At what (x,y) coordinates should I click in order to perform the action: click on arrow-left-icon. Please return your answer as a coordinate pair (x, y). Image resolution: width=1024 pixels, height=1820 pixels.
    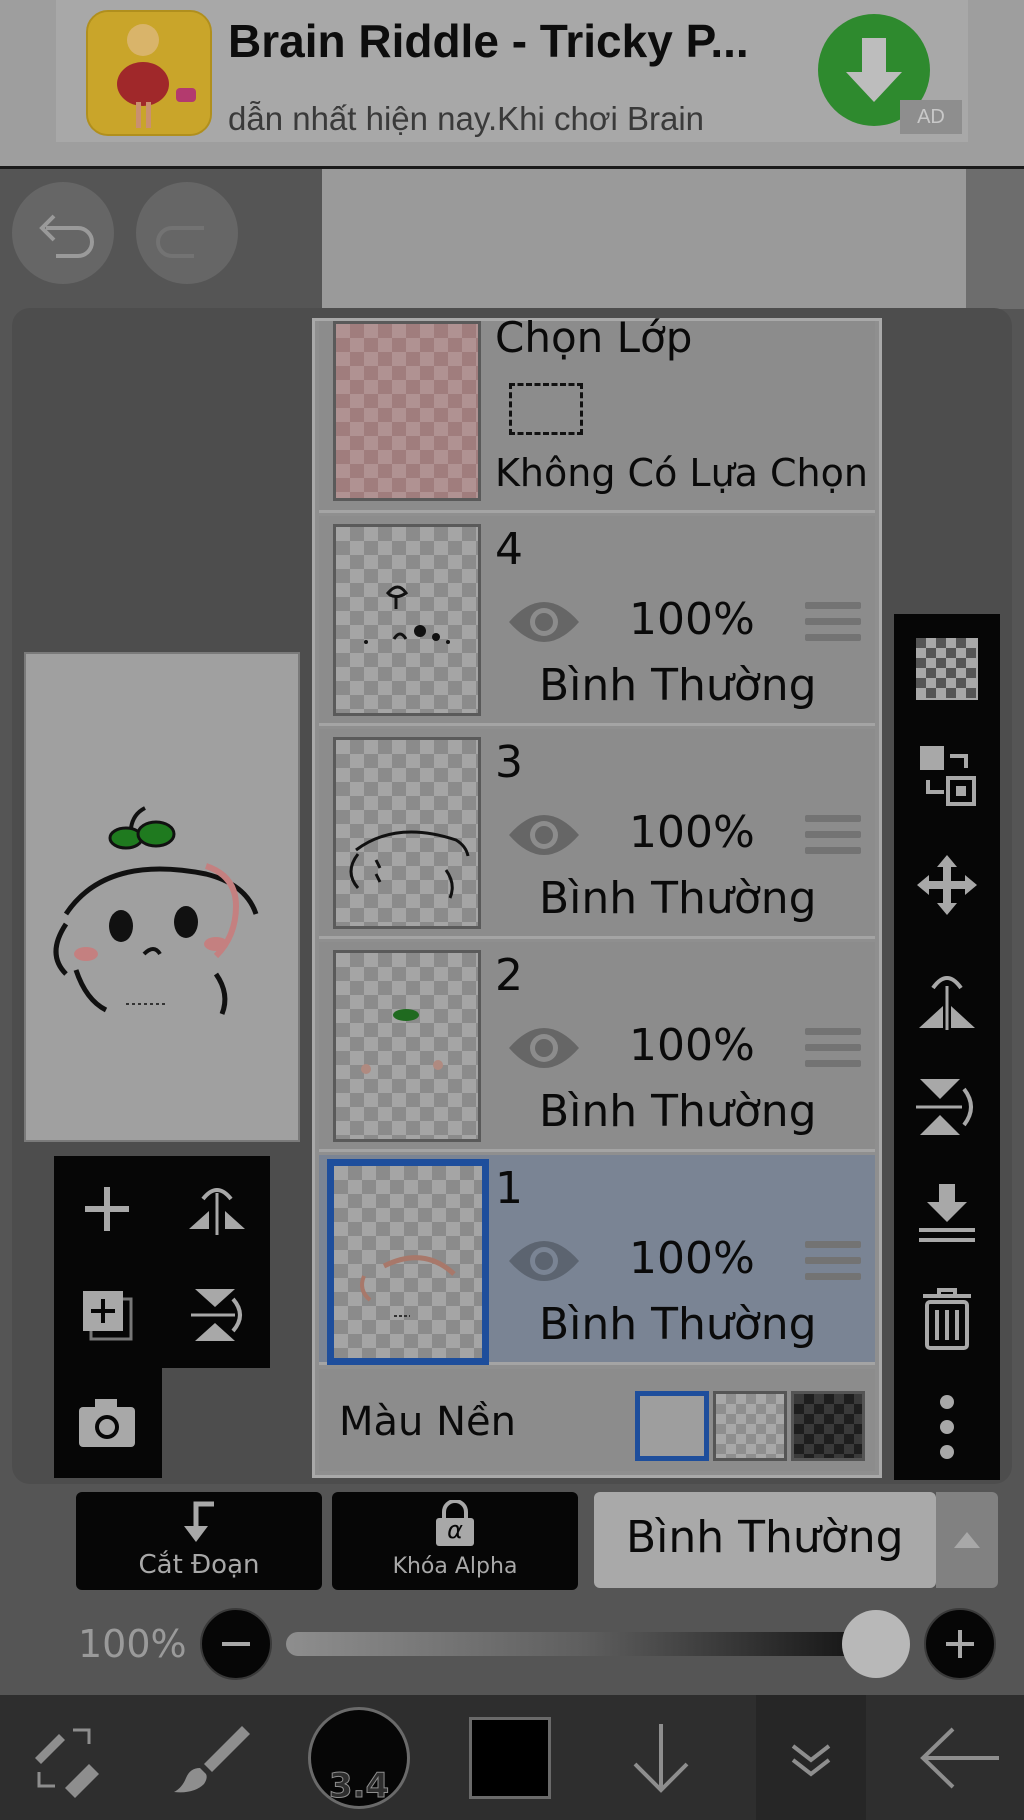
    Looking at the image, I should click on (959, 1757).